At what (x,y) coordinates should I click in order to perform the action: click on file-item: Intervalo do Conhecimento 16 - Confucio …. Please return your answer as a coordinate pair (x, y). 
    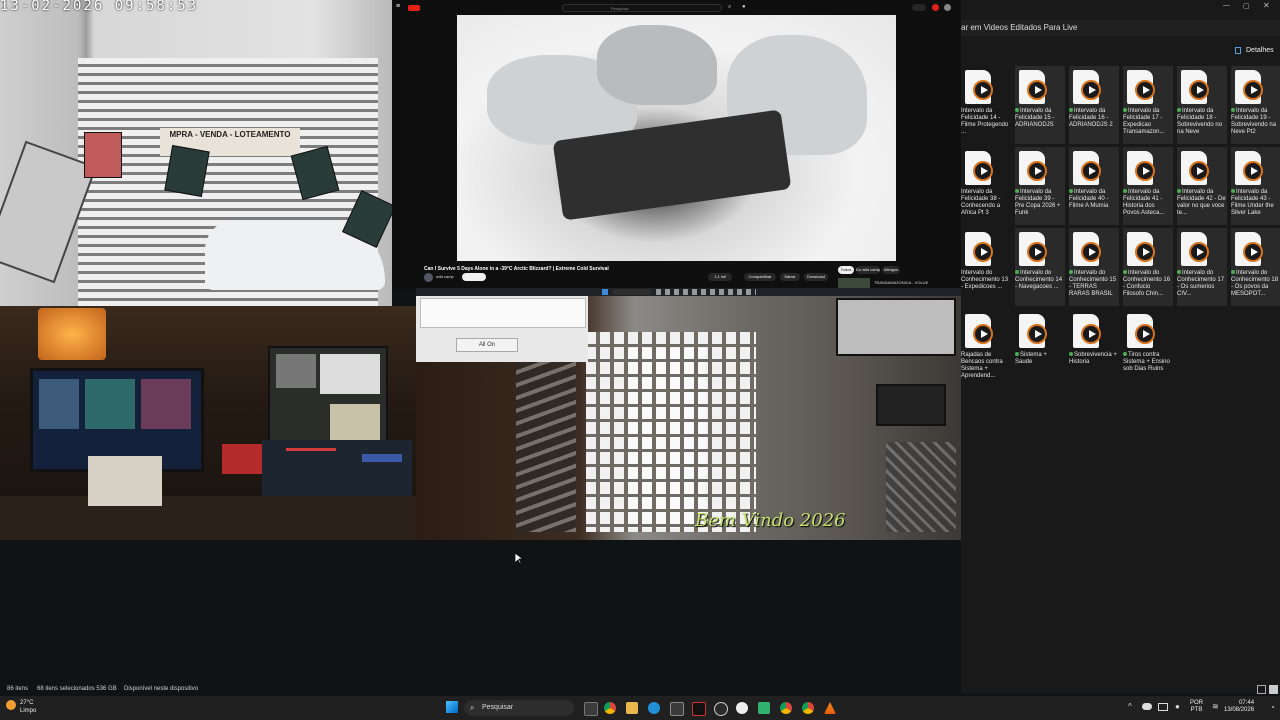
    Looking at the image, I should click on (1148, 267).